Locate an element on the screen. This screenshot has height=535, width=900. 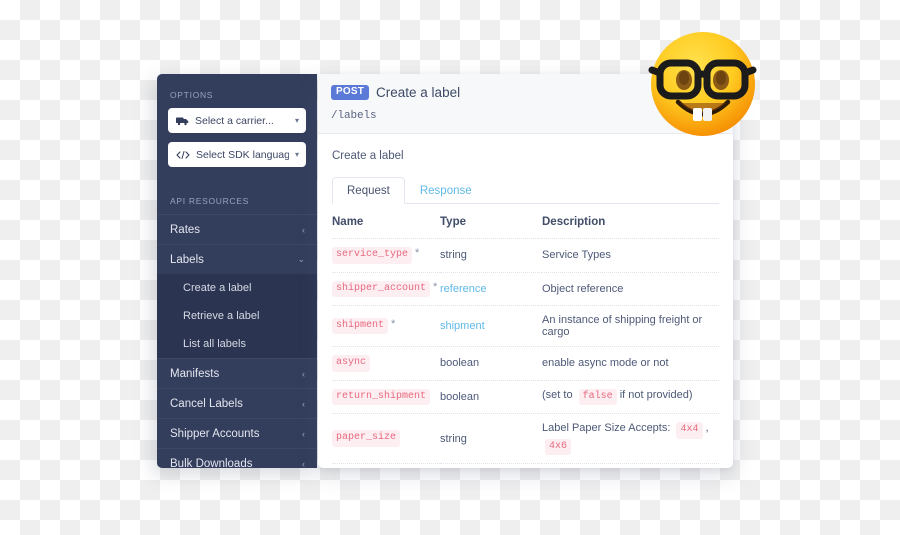
nerd-face-emoji is located at coordinates (703, 83).